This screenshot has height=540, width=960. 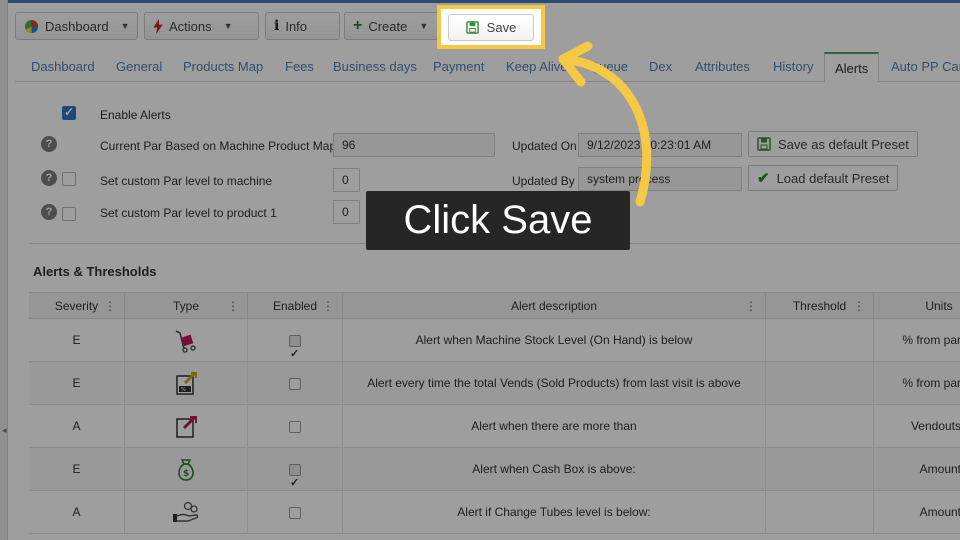 I want to click on save-highlight: Save, so click(x=491, y=27).